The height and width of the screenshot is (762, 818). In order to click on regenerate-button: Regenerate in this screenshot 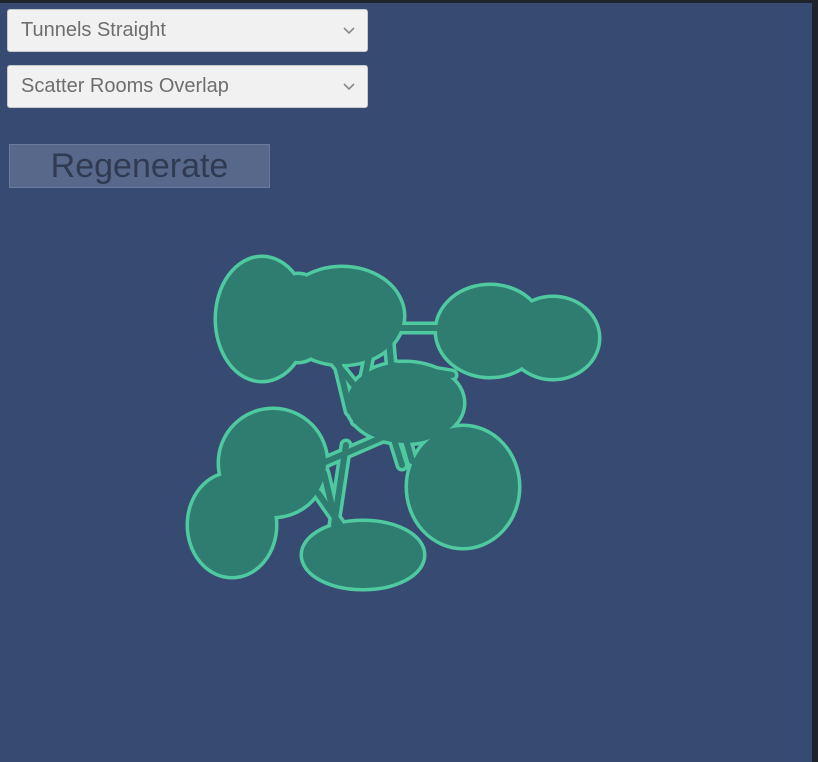, I will do `click(139, 166)`.